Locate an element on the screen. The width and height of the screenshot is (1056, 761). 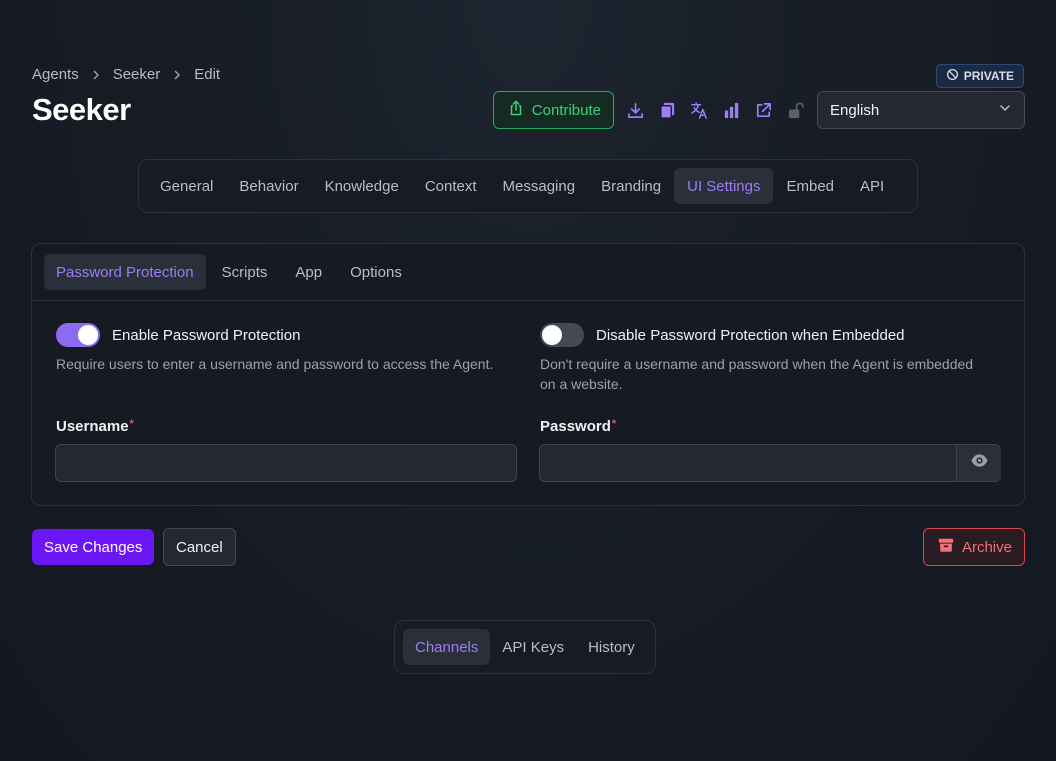
tab-history: History is located at coordinates (611, 647).